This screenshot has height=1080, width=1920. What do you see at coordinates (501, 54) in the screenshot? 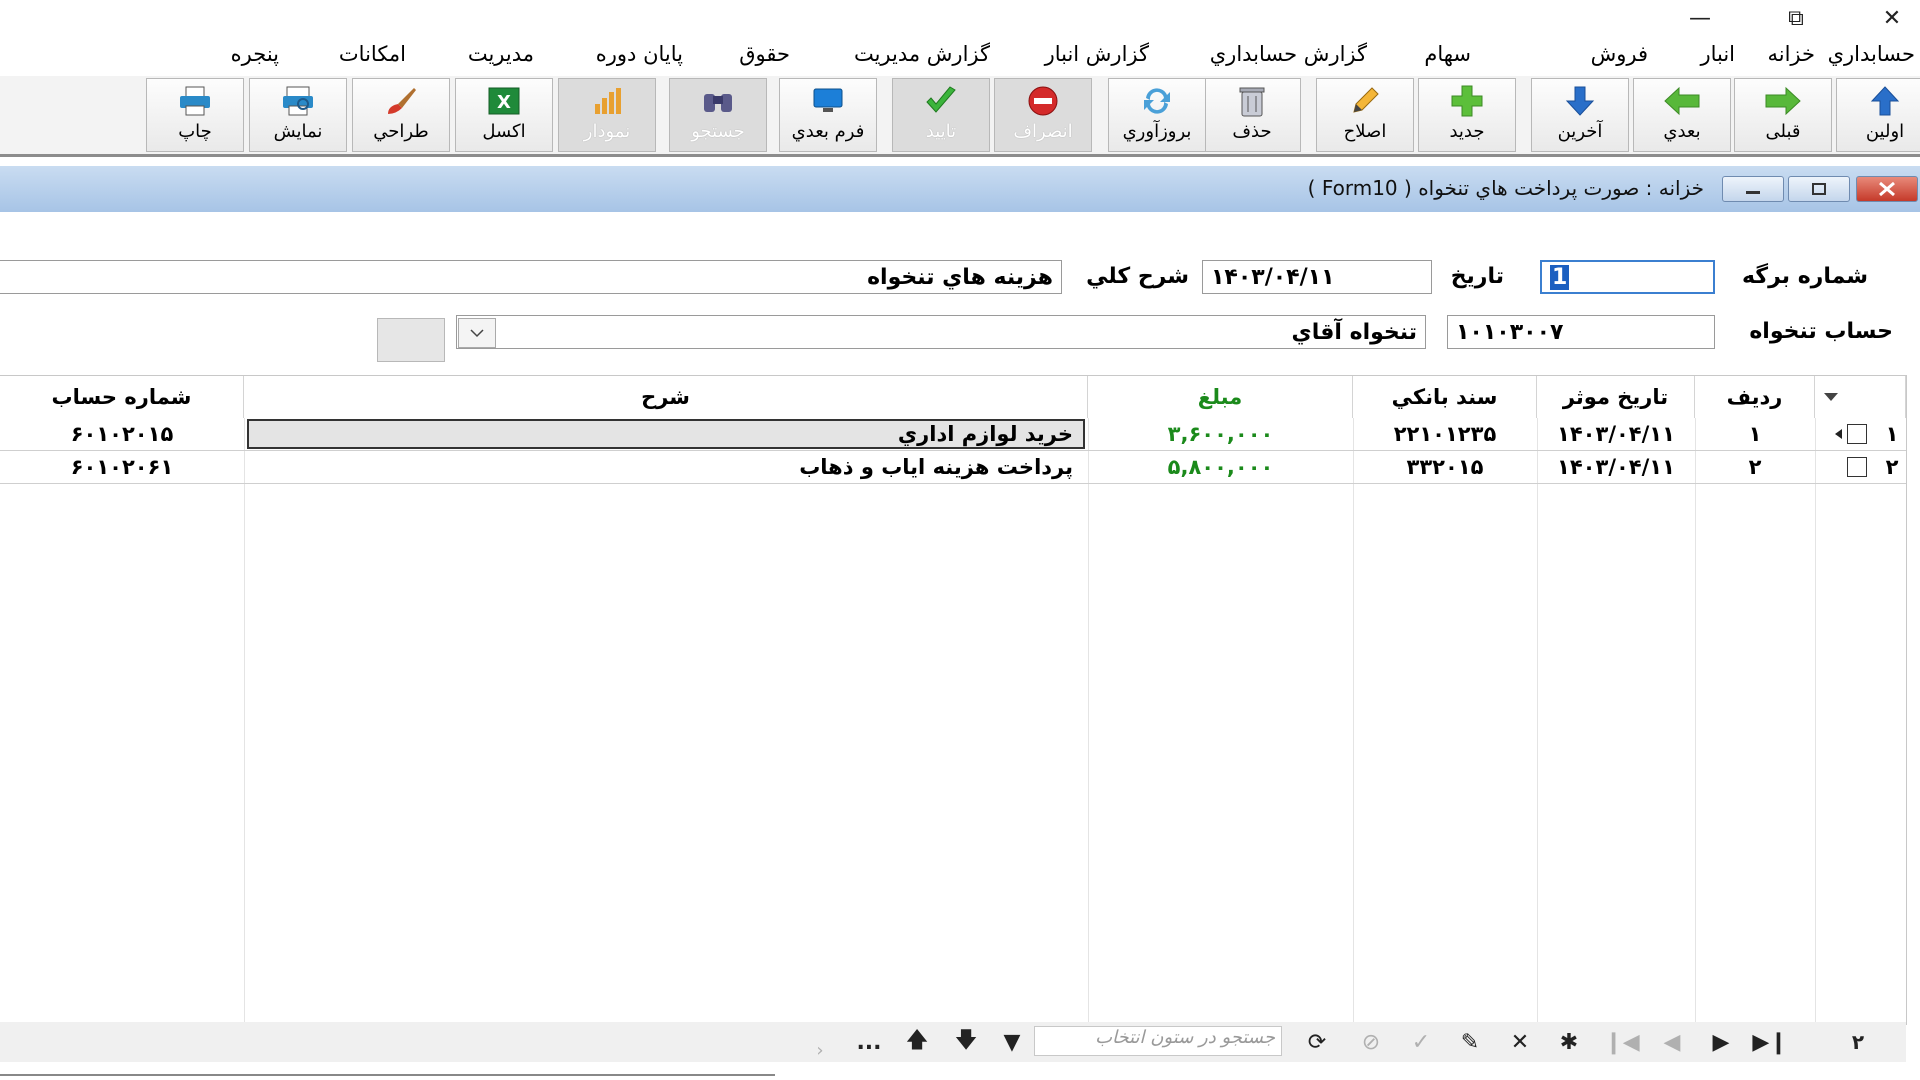
I see `menu-management: مديريت` at bounding box center [501, 54].